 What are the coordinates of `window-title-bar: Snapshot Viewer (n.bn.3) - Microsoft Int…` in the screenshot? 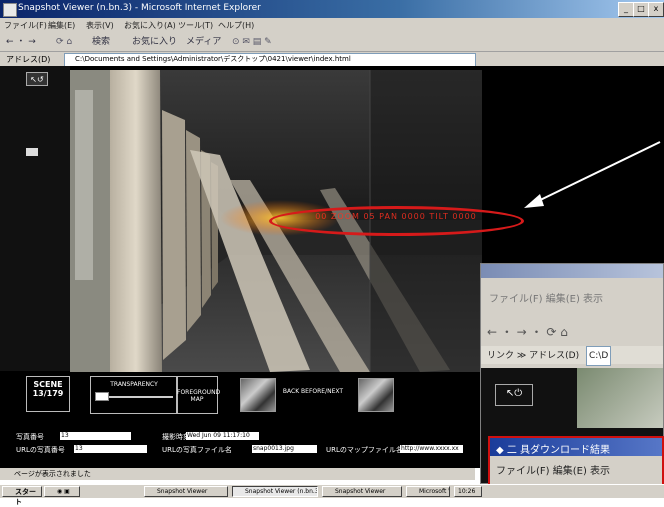 It's located at (332, 9).